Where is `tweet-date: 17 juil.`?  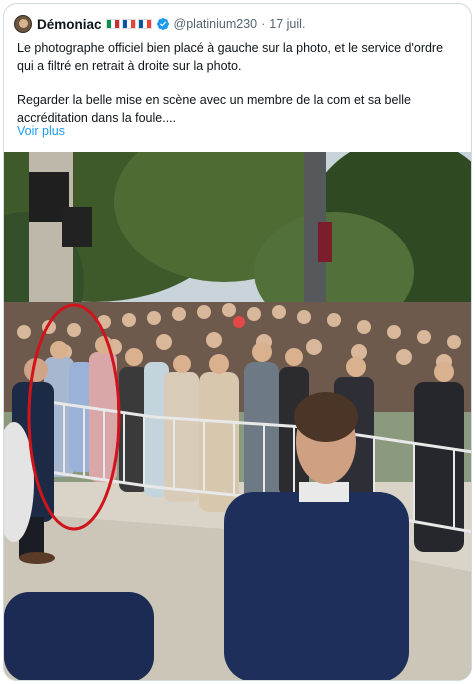
tweet-date: 17 juil. is located at coordinates (287, 24).